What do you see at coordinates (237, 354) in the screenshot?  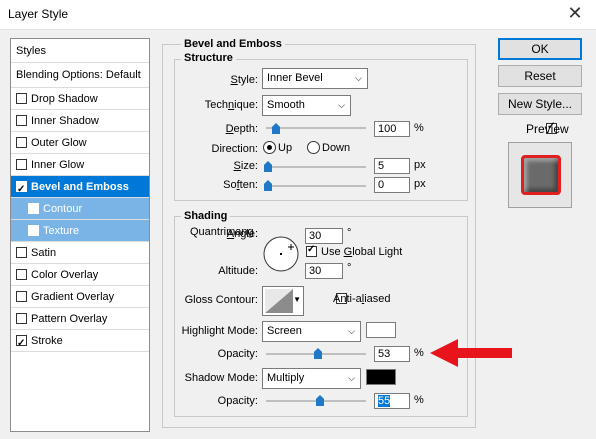 I see `highlight-opacity-label: Opacity:` at bounding box center [237, 354].